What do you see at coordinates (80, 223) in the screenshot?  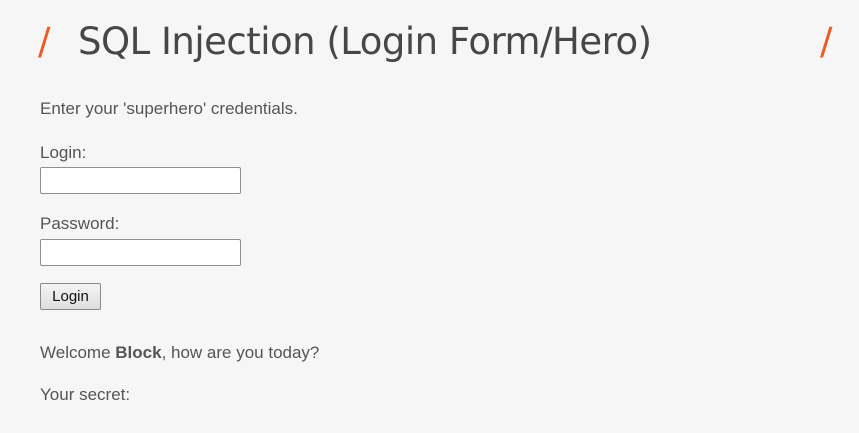 I see `password-label: Password:` at bounding box center [80, 223].